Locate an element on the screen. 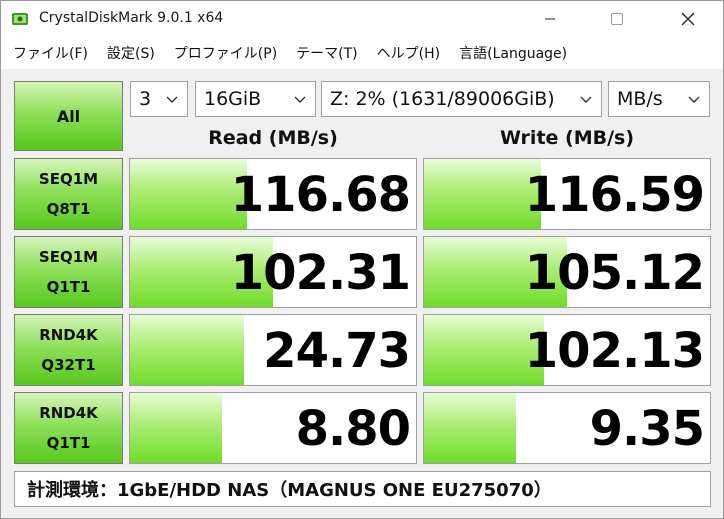 Image resolution: width=724 pixels, height=519 pixels. unit-value: MB/s is located at coordinates (640, 99).